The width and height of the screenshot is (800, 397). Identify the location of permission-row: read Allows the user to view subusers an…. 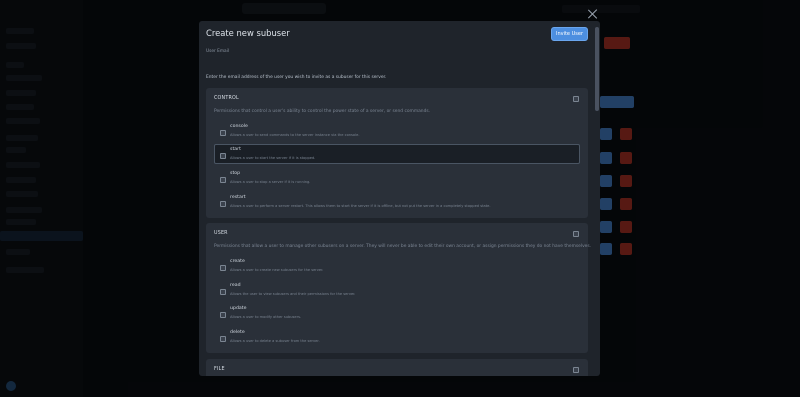
(397, 290).